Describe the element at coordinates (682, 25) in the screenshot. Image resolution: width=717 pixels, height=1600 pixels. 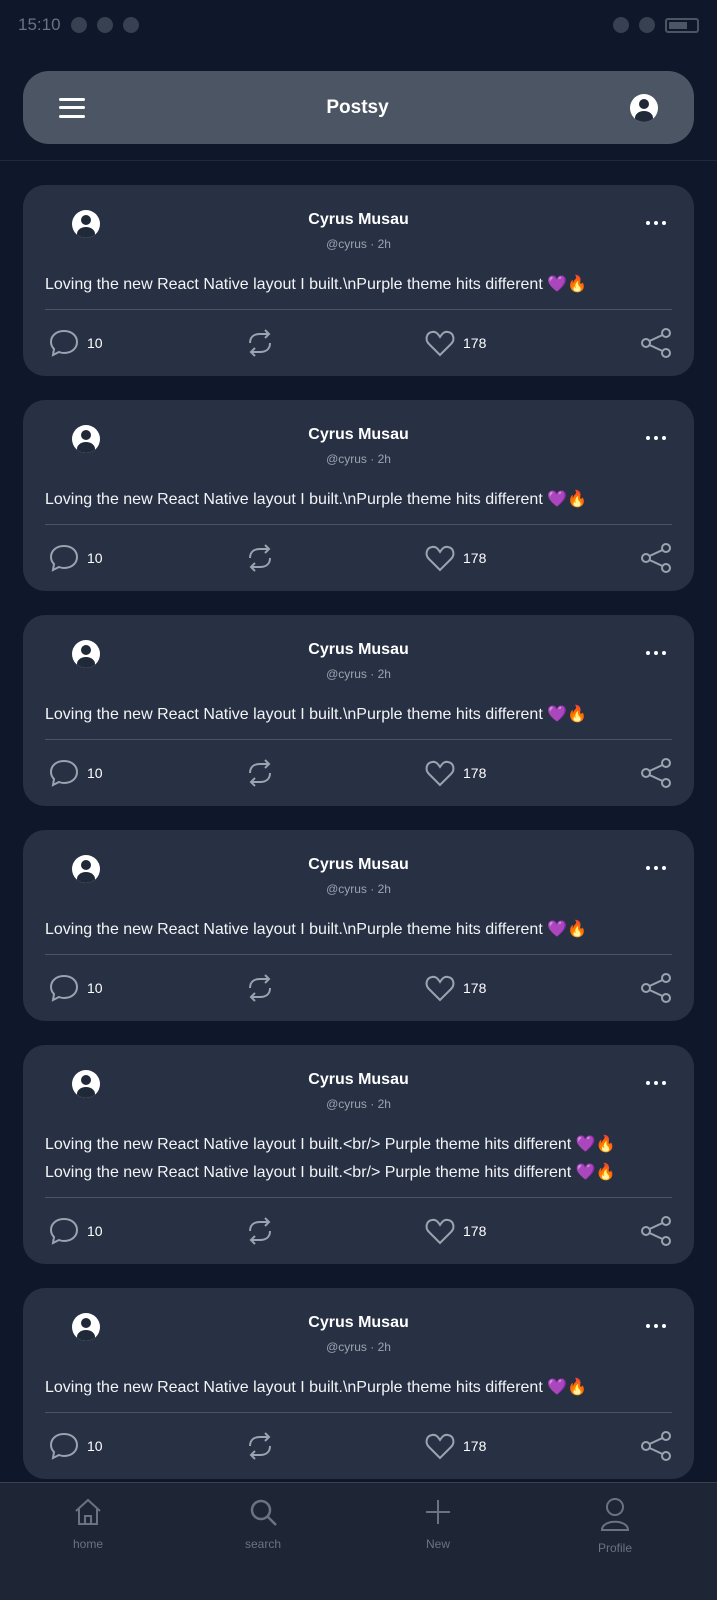
I see `battery-icon` at that location.